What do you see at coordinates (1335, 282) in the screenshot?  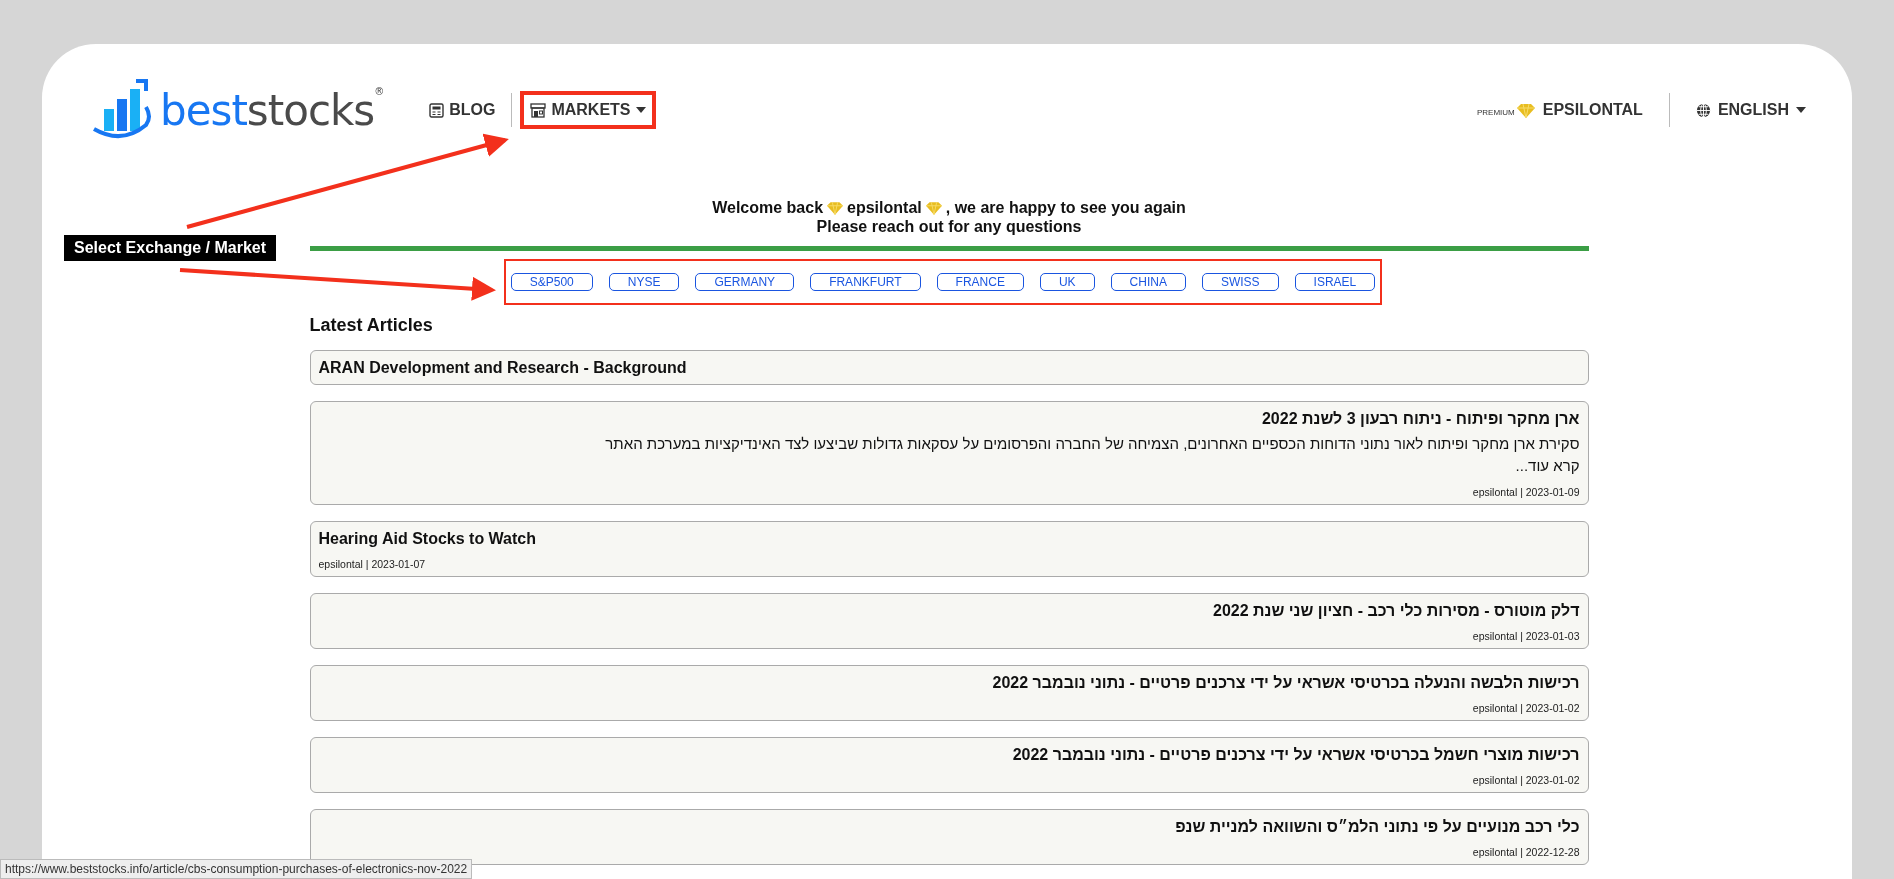 I see `market-button: ISRAEL` at bounding box center [1335, 282].